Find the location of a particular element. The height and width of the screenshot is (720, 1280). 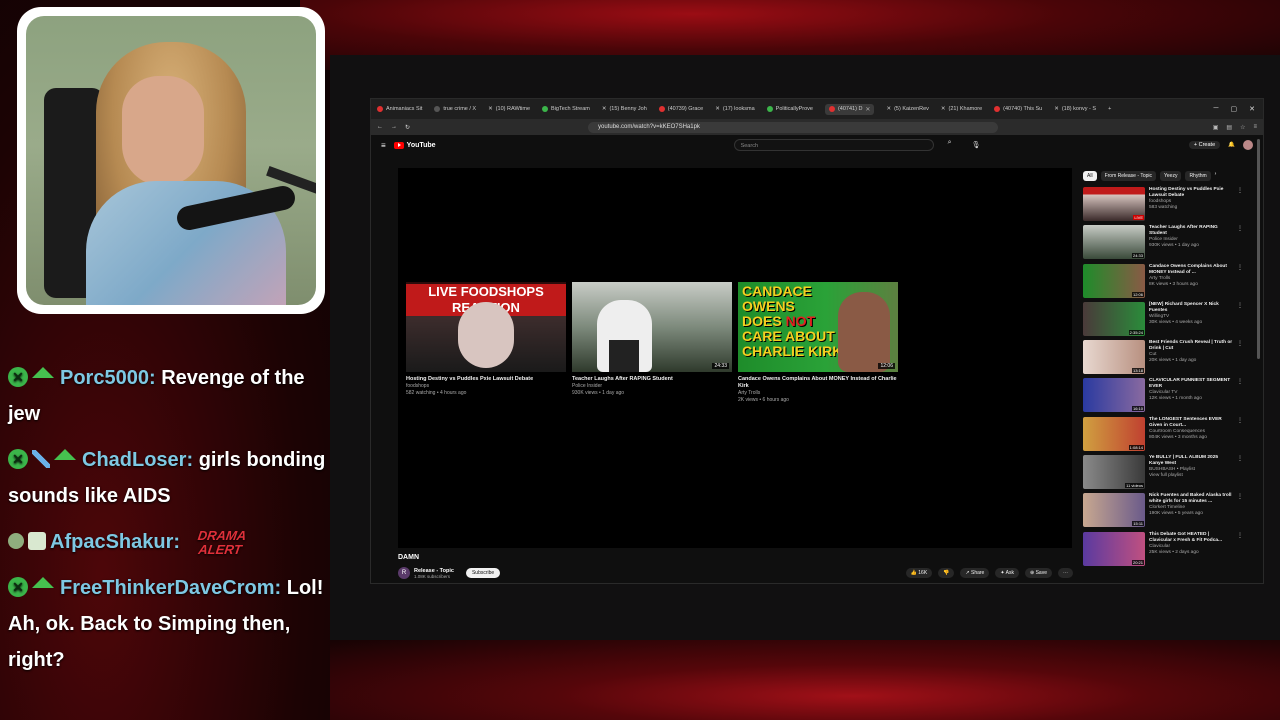

favorites-icon: ☆ is located at coordinates (1242, 127).